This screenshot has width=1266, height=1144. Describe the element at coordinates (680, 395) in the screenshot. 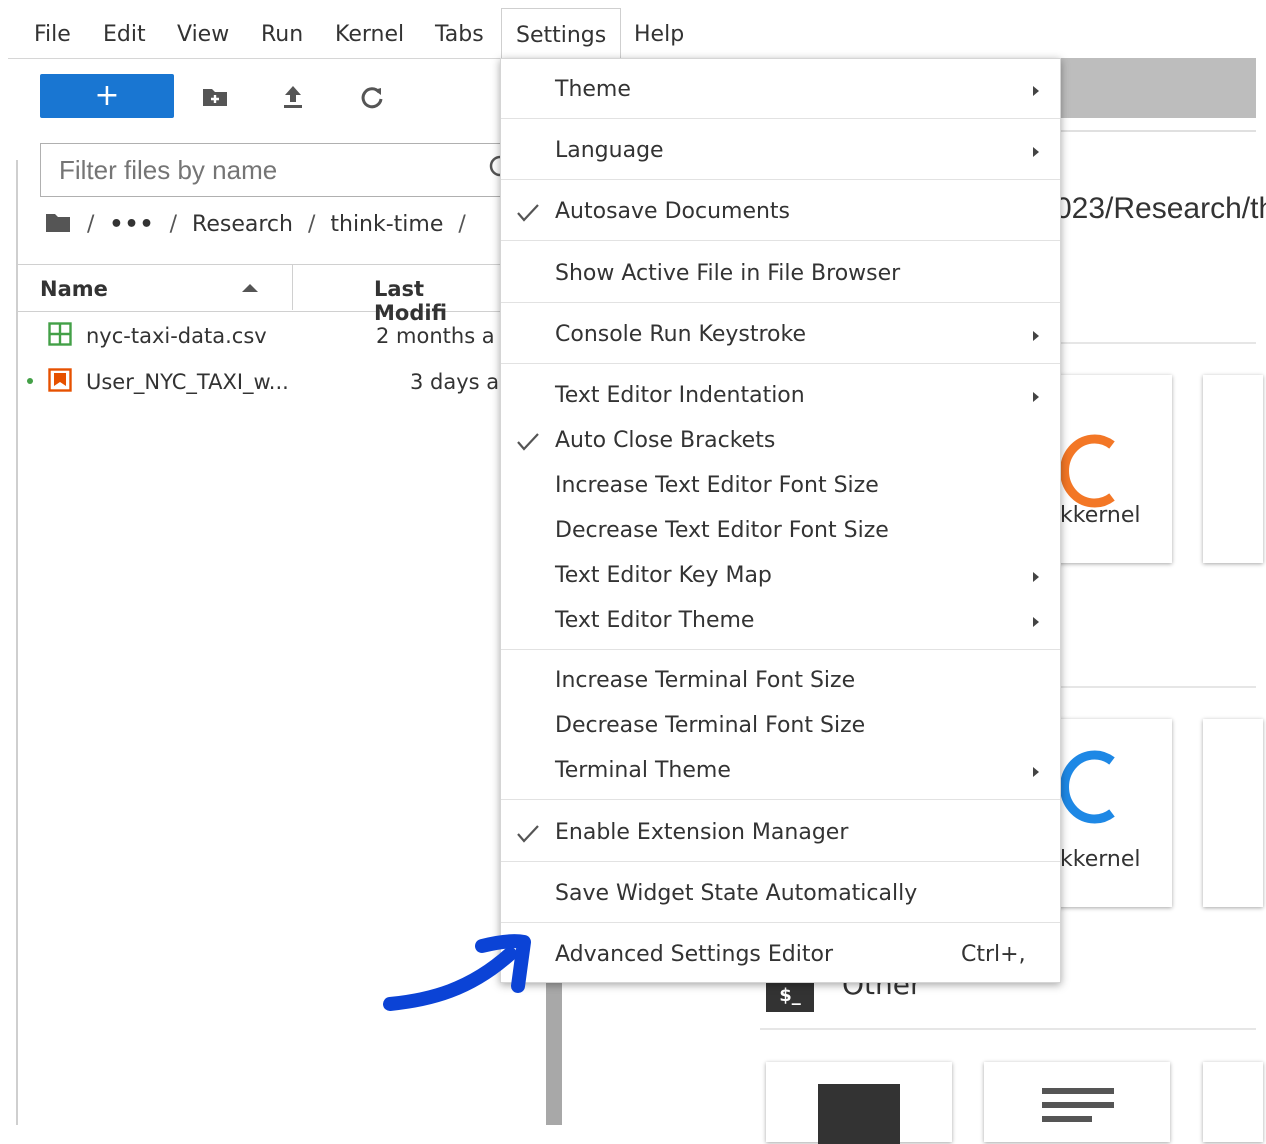

I see `menu-item-label: Text Editor Indentation` at that location.